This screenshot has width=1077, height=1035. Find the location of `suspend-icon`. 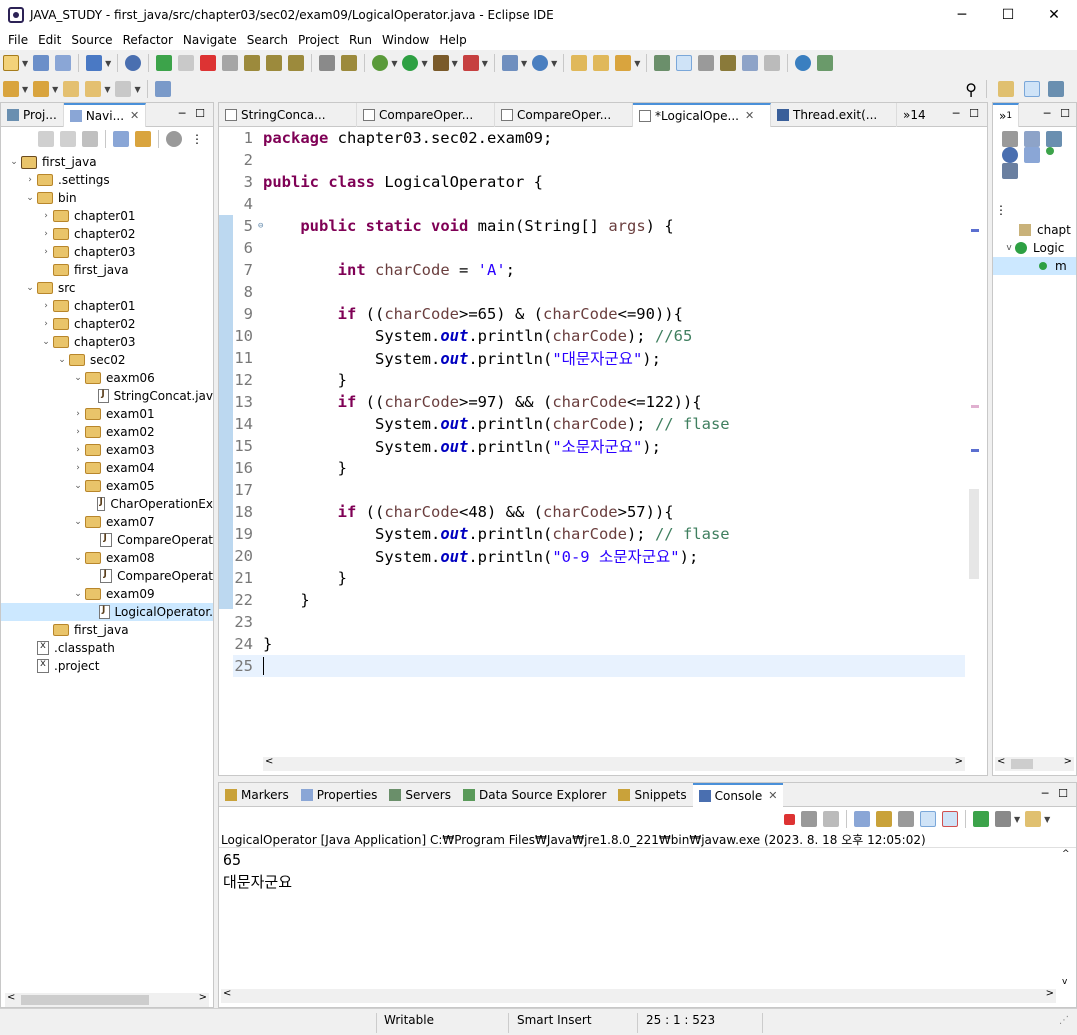

suspend-icon is located at coordinates (186, 63).